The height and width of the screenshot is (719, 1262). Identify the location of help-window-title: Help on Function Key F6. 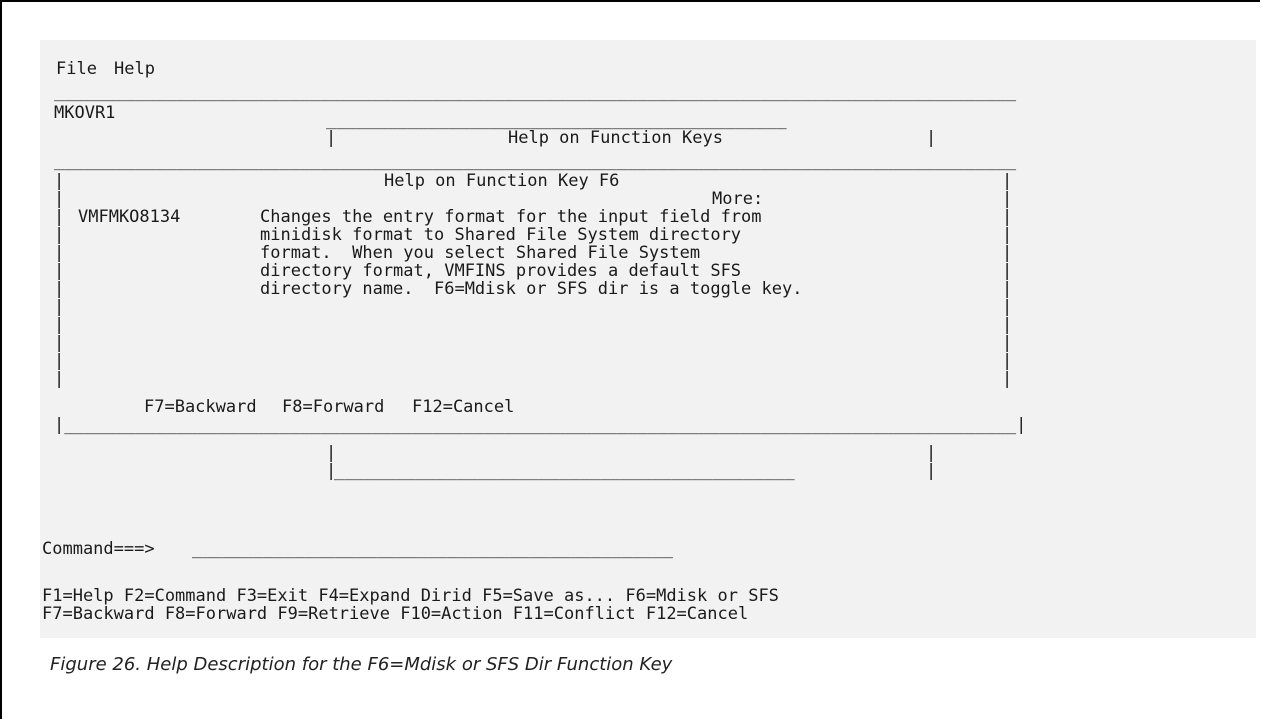
(502, 181).